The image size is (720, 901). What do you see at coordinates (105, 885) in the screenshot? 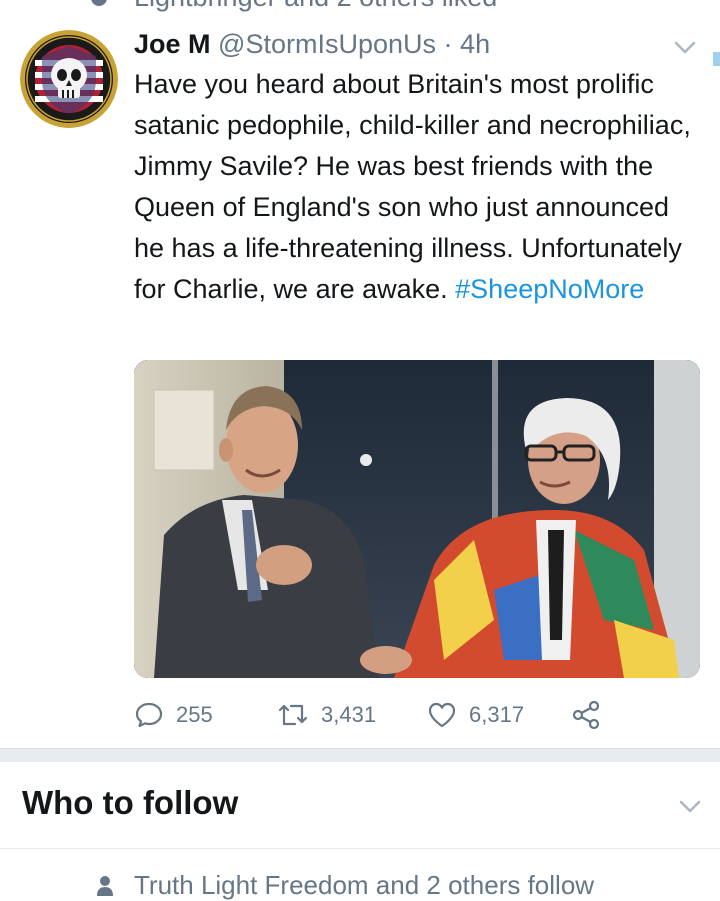
I see `person-icon` at bounding box center [105, 885].